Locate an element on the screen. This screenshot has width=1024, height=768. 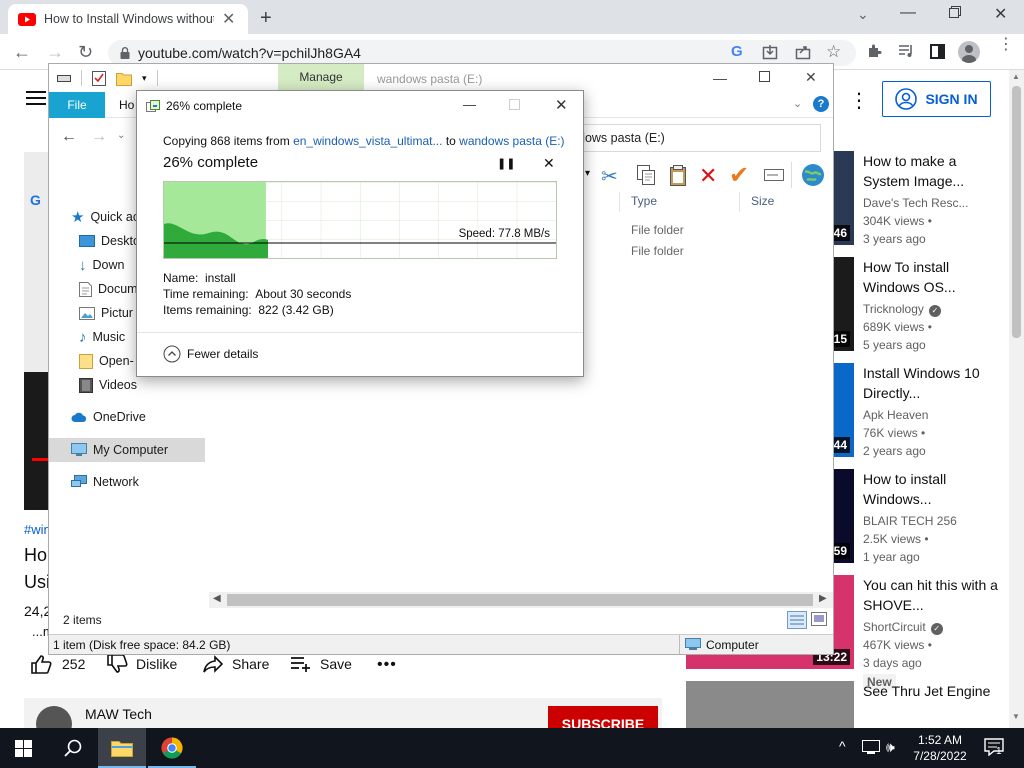
paste-icon is located at coordinates (679, 176).